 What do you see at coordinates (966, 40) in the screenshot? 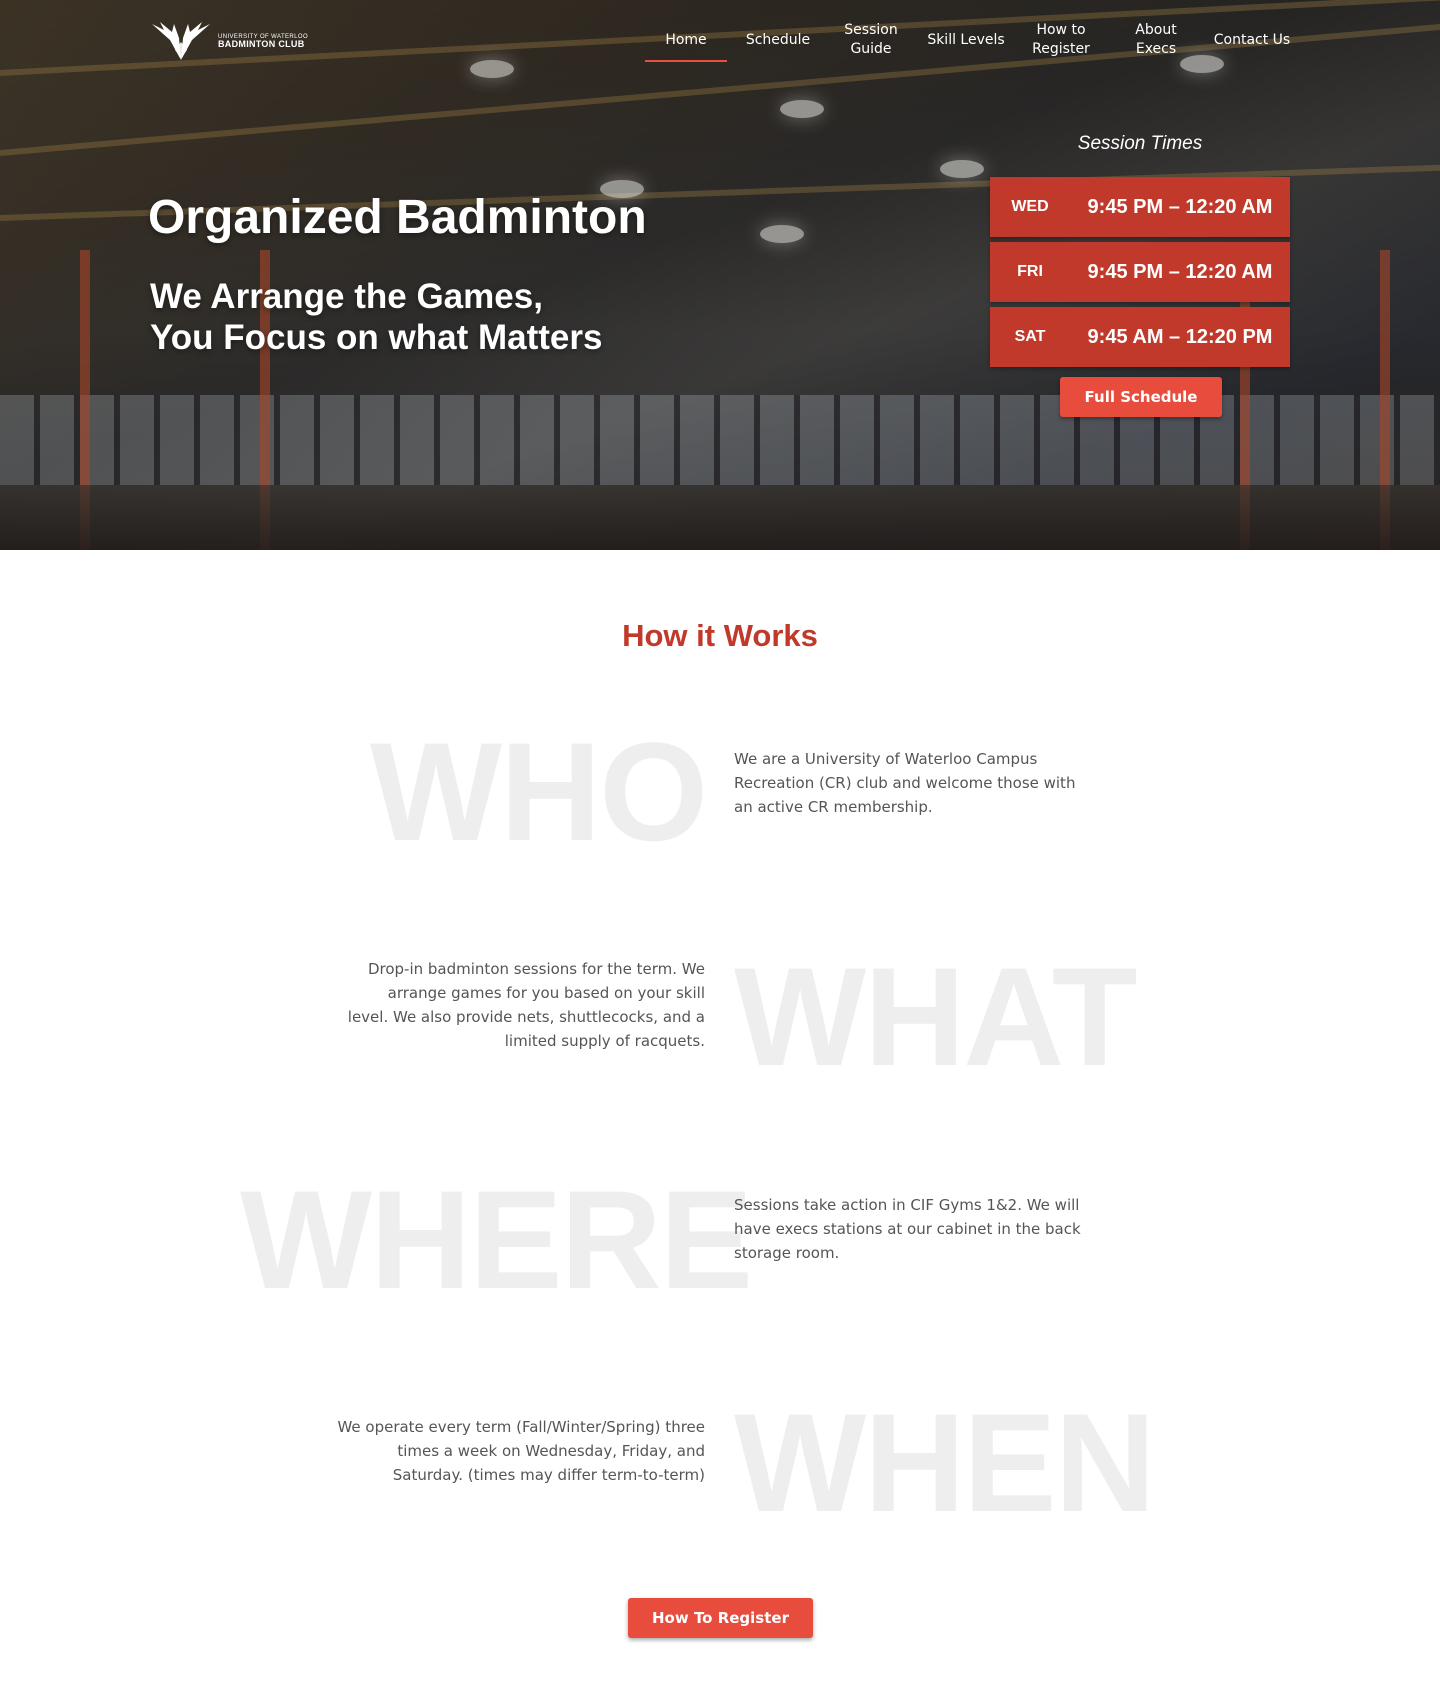
I see `nav-skill-levels: Skill Levels` at bounding box center [966, 40].